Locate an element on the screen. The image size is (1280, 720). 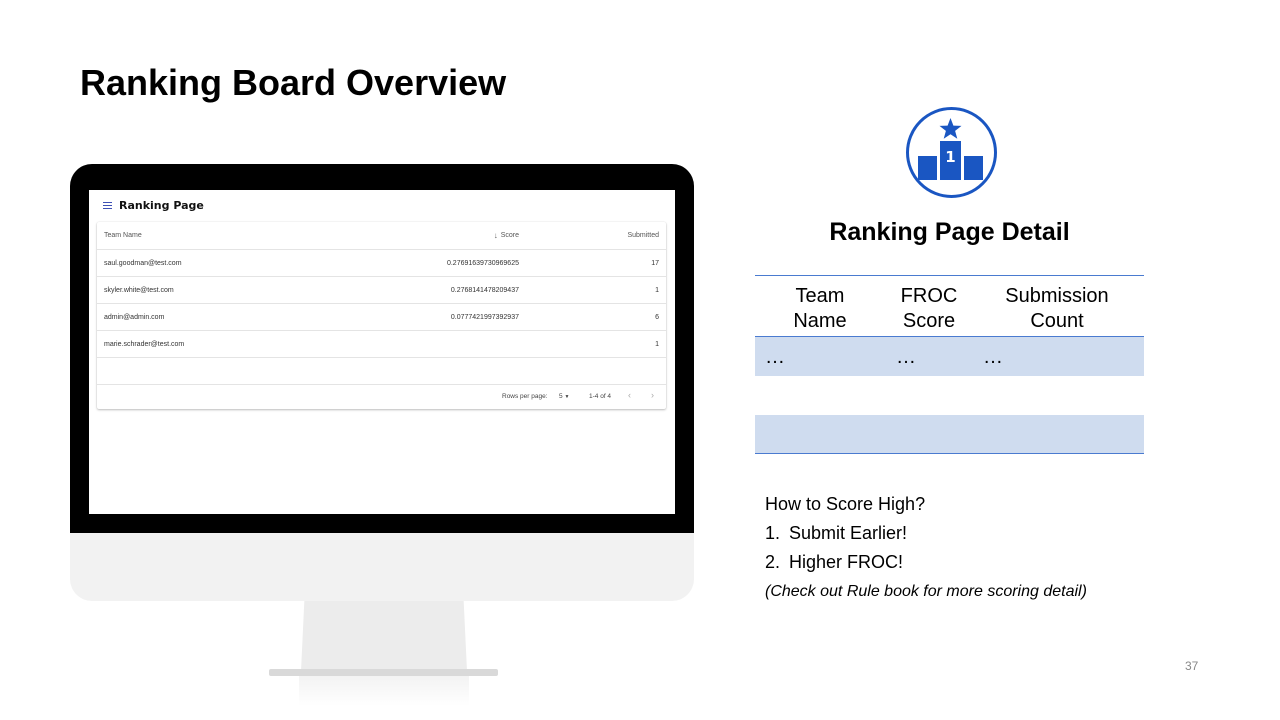
submitted-cell: 17 is located at coordinates (655, 263).